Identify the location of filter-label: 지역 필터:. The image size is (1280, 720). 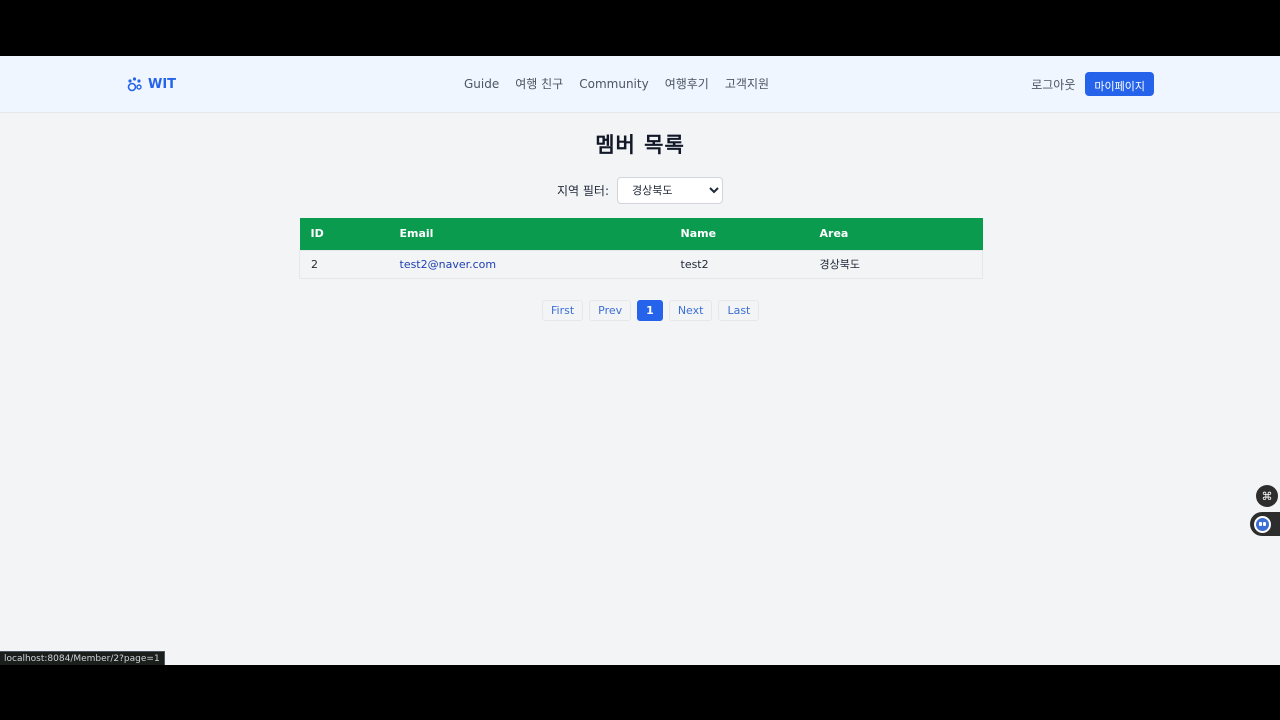
(583, 191).